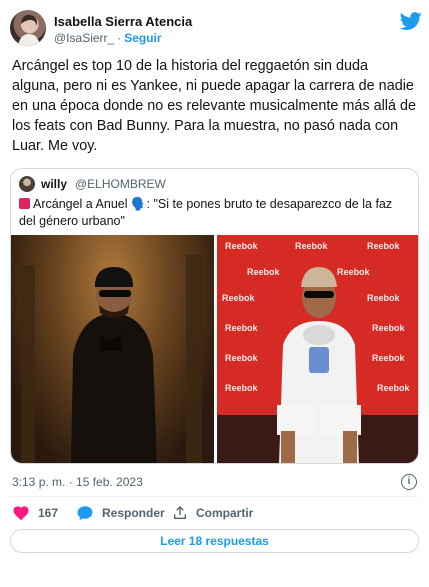 This screenshot has height=587, width=429. Describe the element at coordinates (24, 203) in the screenshot. I see `siren-icon` at that location.